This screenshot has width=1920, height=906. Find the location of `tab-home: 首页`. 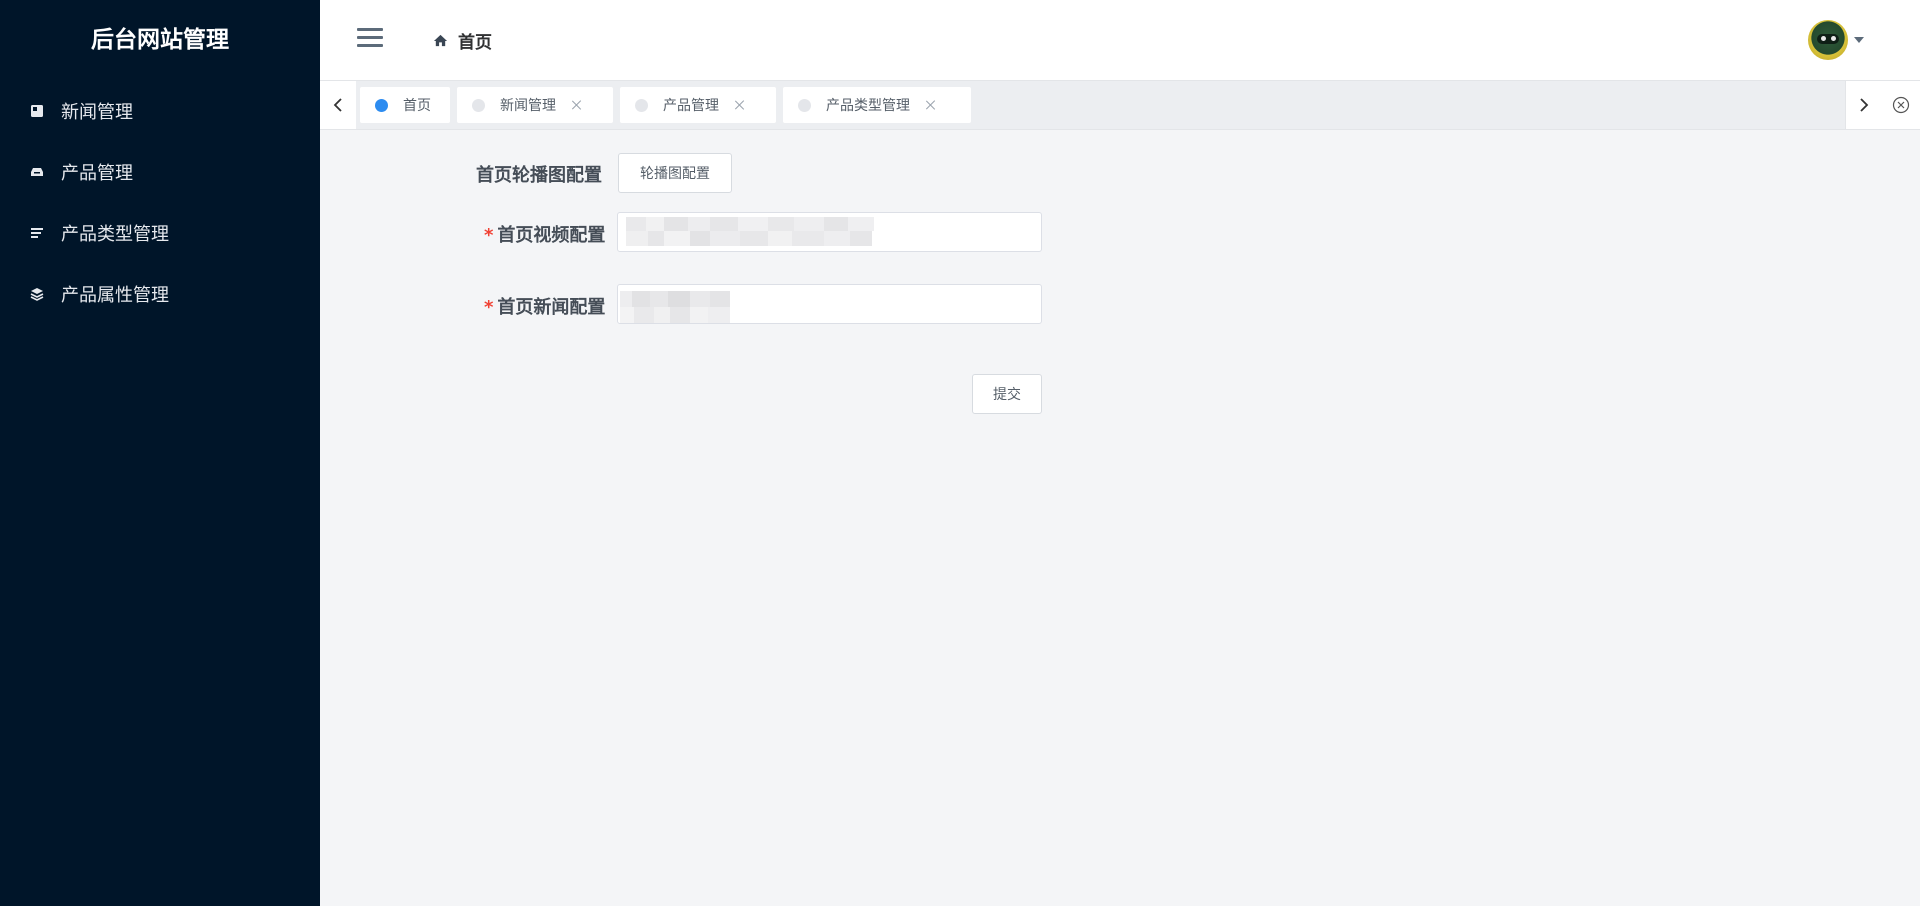

tab-home: 首页 is located at coordinates (405, 105).